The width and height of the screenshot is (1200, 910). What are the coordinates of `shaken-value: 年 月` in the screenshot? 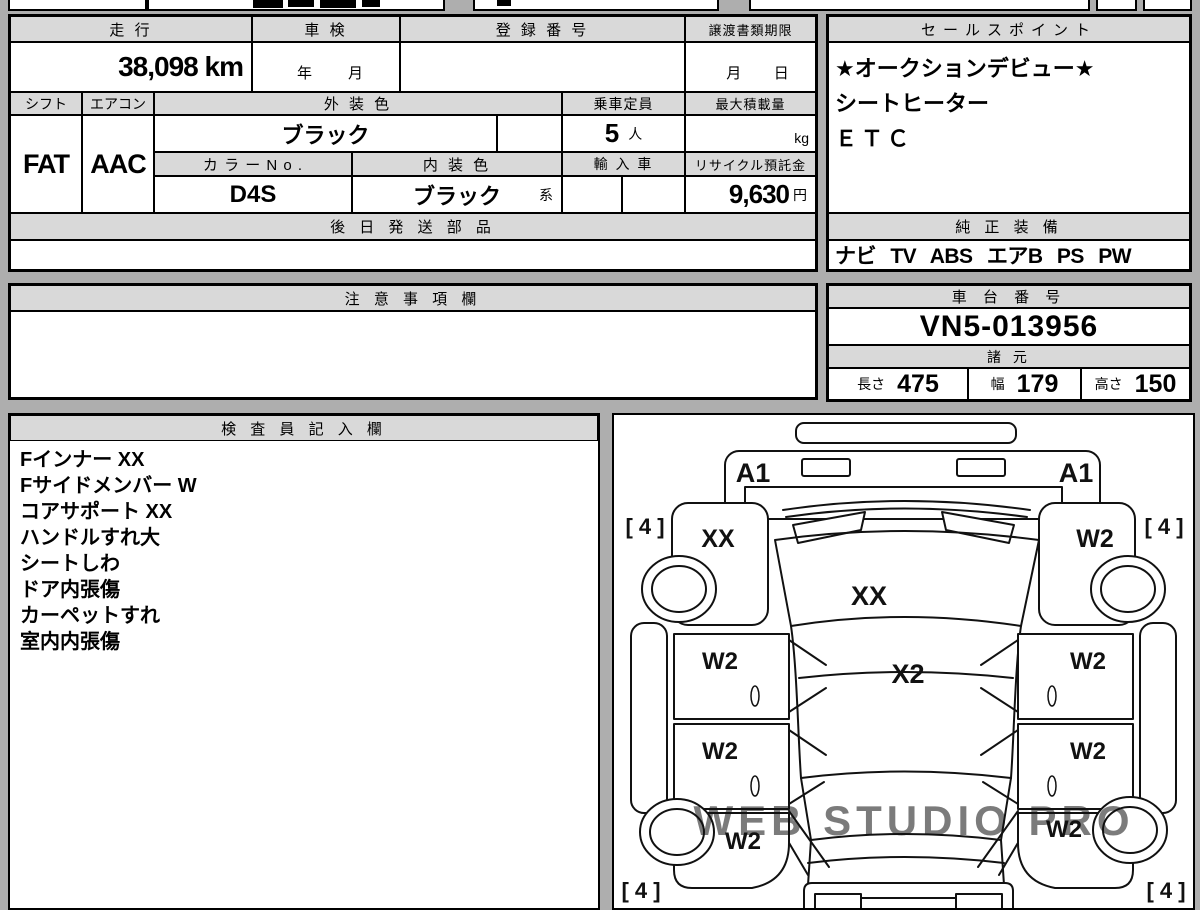 It's located at (326, 67).